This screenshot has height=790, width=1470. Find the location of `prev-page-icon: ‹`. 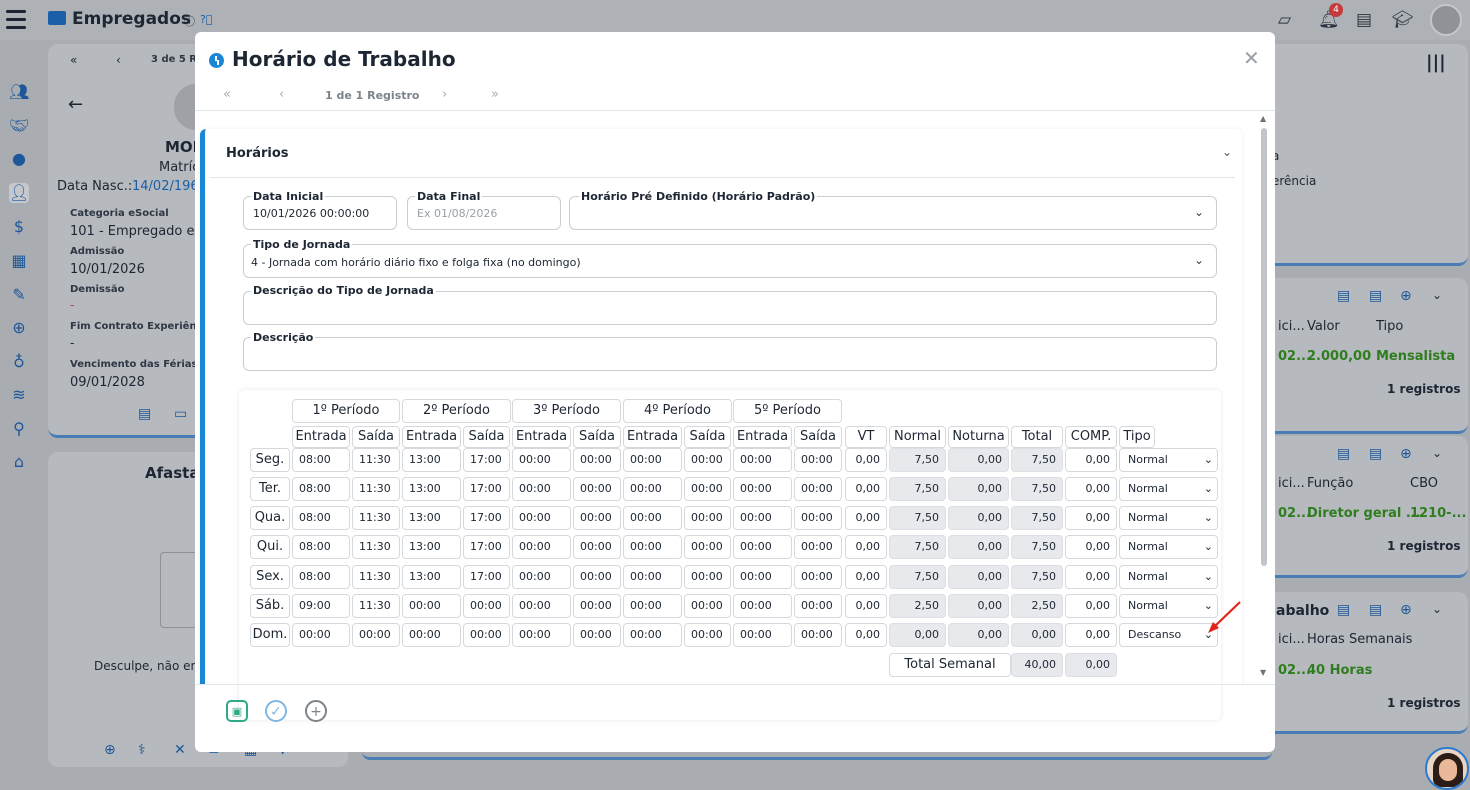

prev-page-icon: ‹ is located at coordinates (281, 94).